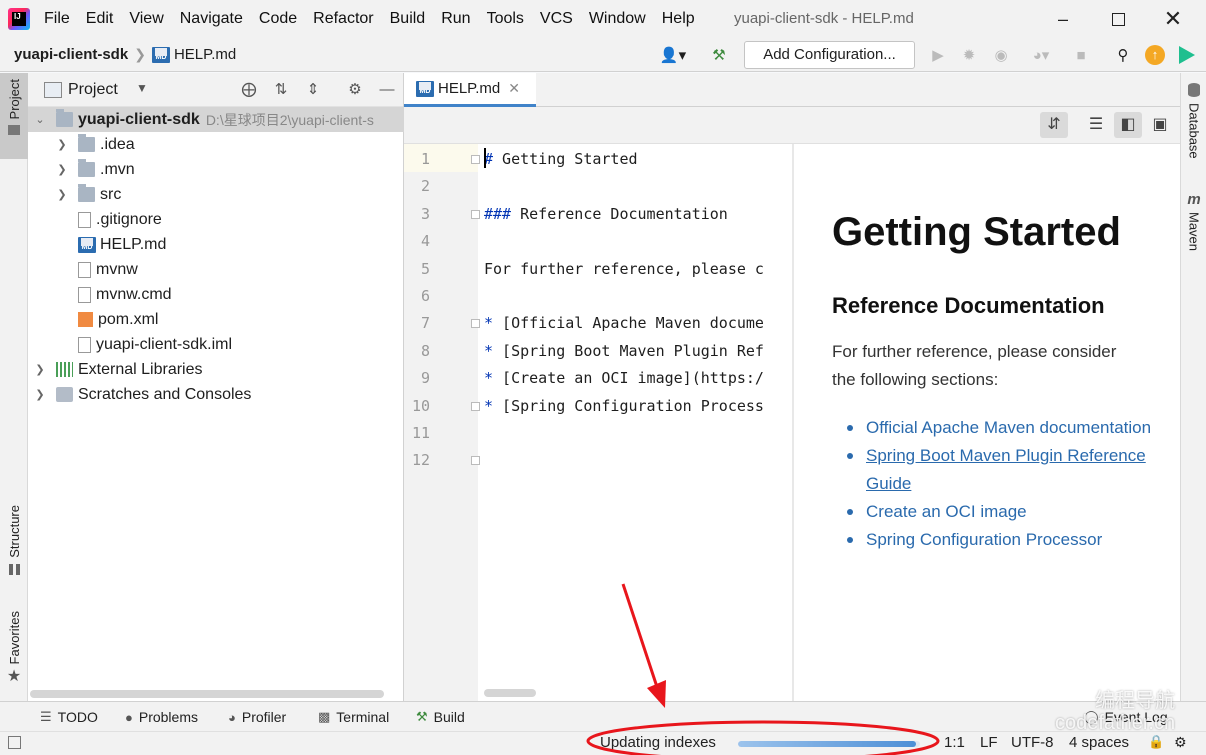  What do you see at coordinates (146, 19) in the screenshot?
I see `menu-view: View` at bounding box center [146, 19].